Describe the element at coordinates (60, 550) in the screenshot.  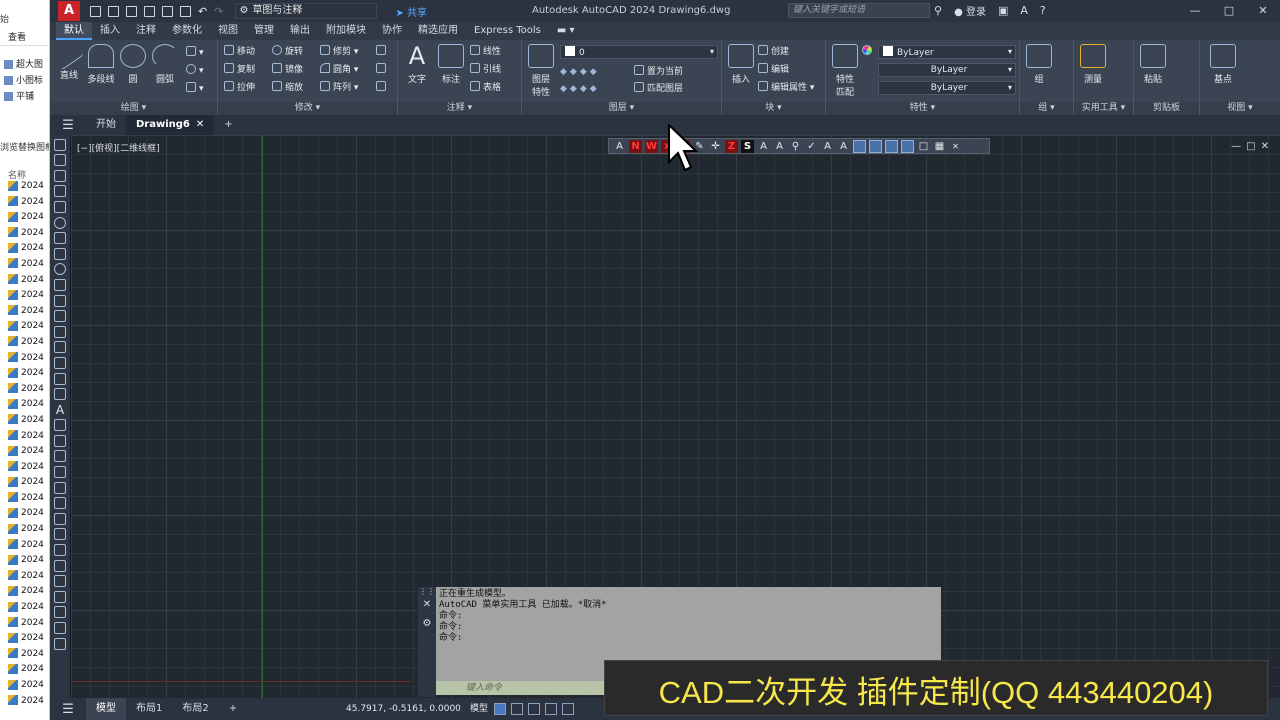
I see `grid-e-icon` at that location.